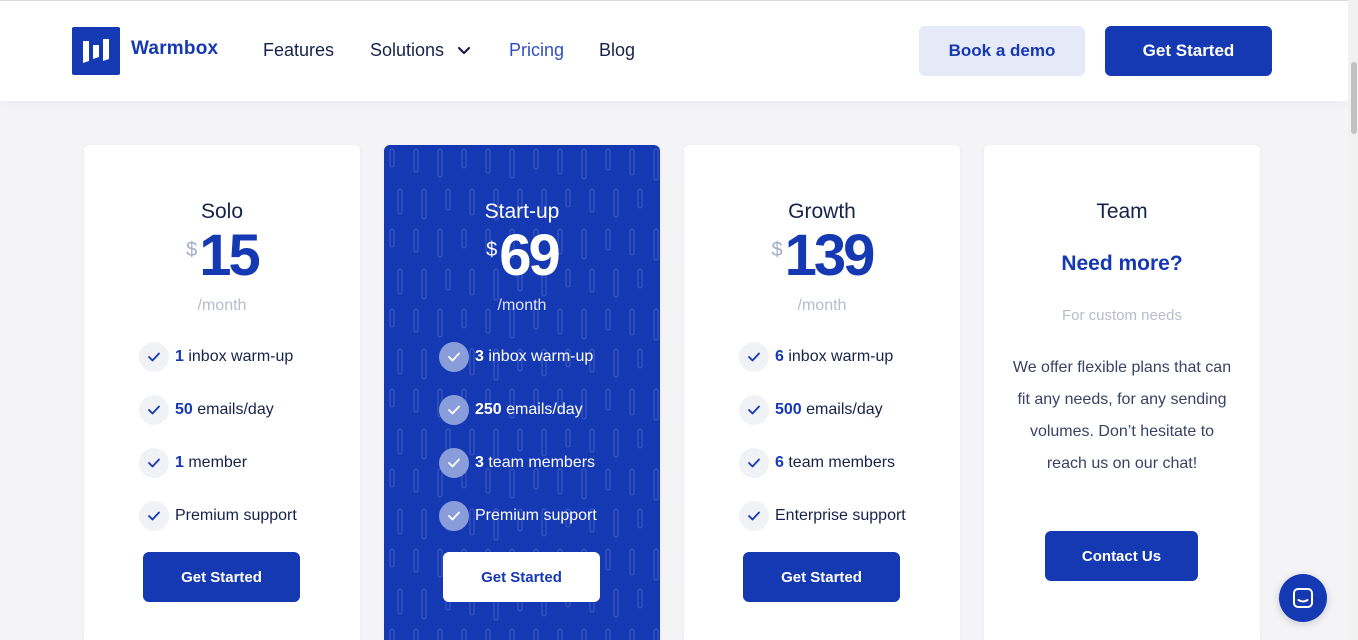  Describe the element at coordinates (407, 50) in the screenshot. I see `nav-solutions: Solutions` at that location.